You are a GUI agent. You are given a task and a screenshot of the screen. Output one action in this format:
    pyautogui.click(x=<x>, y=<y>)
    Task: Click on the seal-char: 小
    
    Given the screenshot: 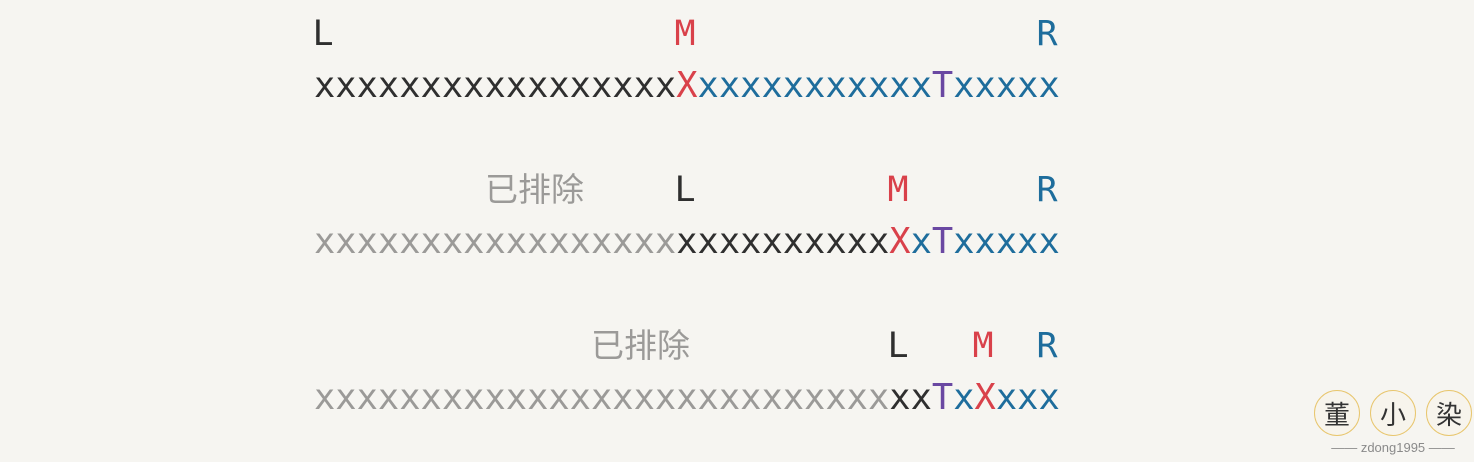 What is the action you would take?
    pyautogui.click(x=1393, y=413)
    